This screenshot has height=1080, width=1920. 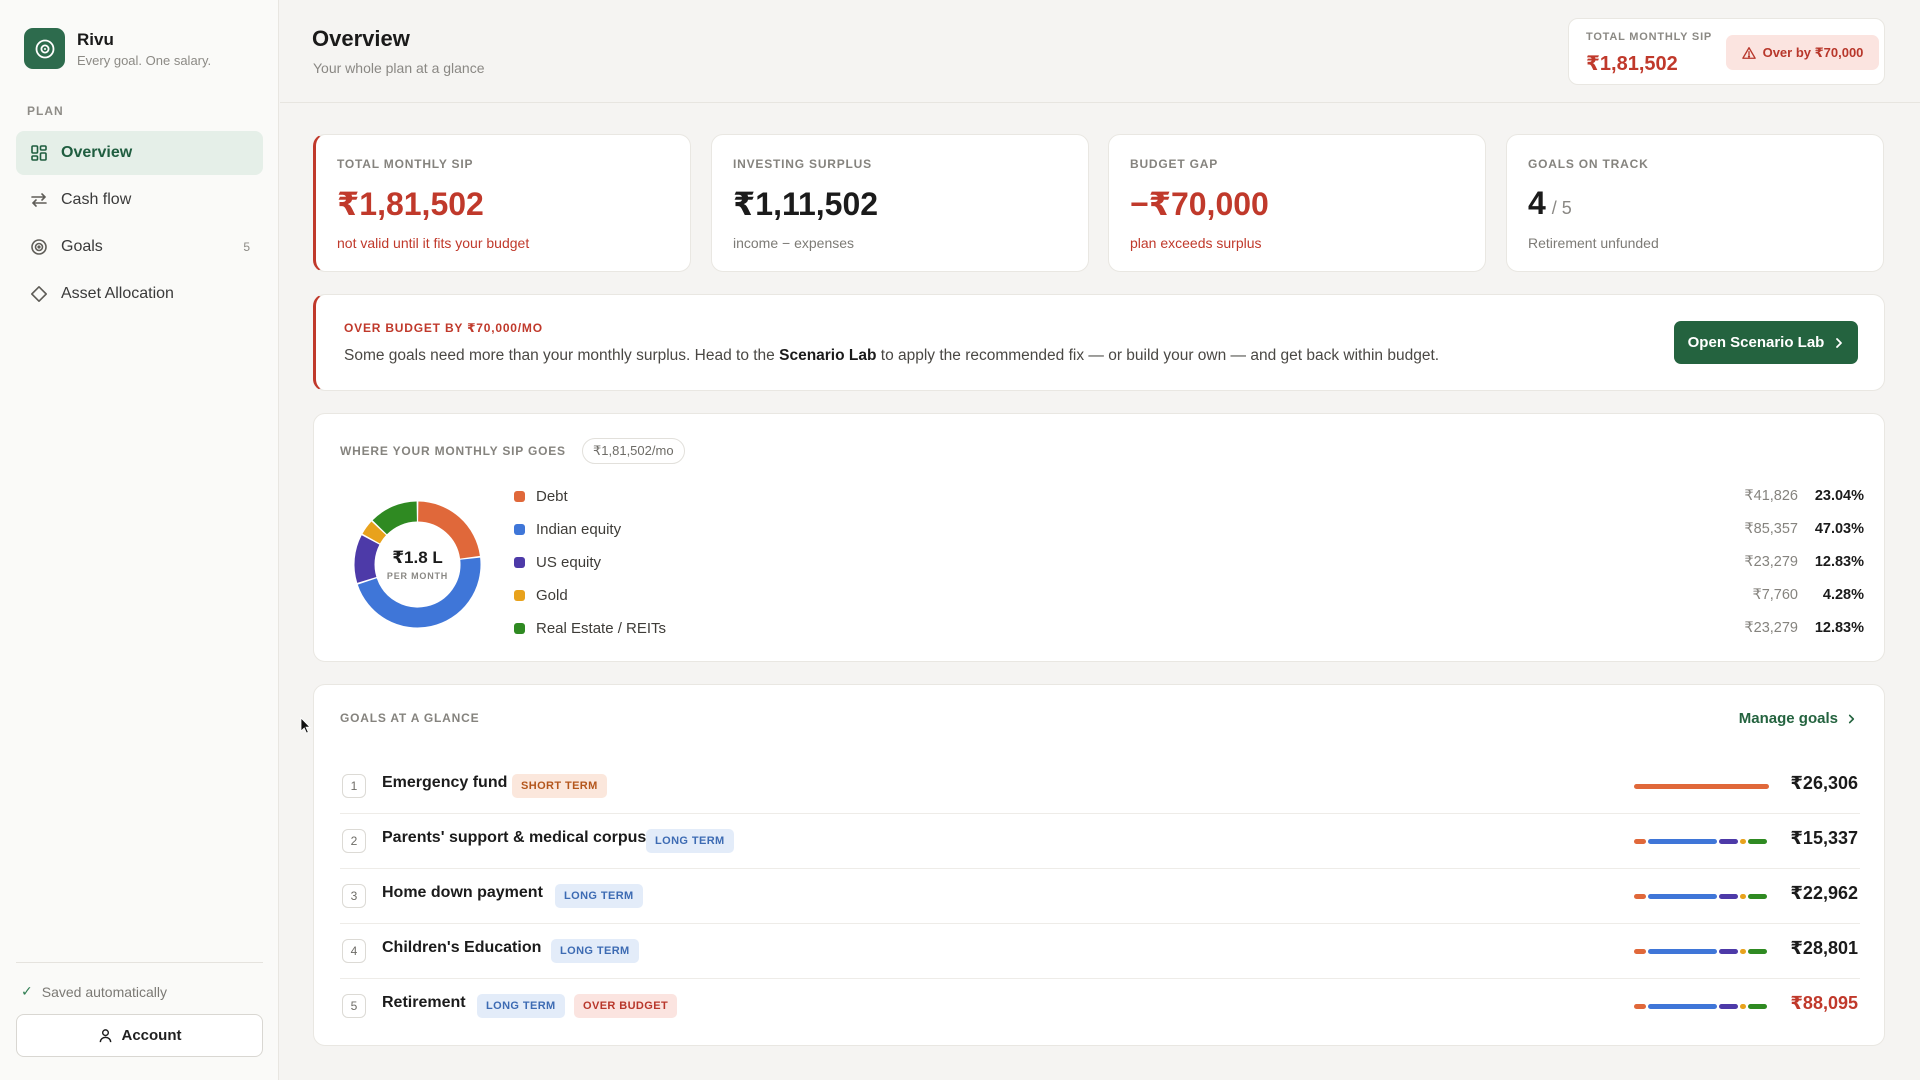 I want to click on legend-name: Debt, so click(x=552, y=496).